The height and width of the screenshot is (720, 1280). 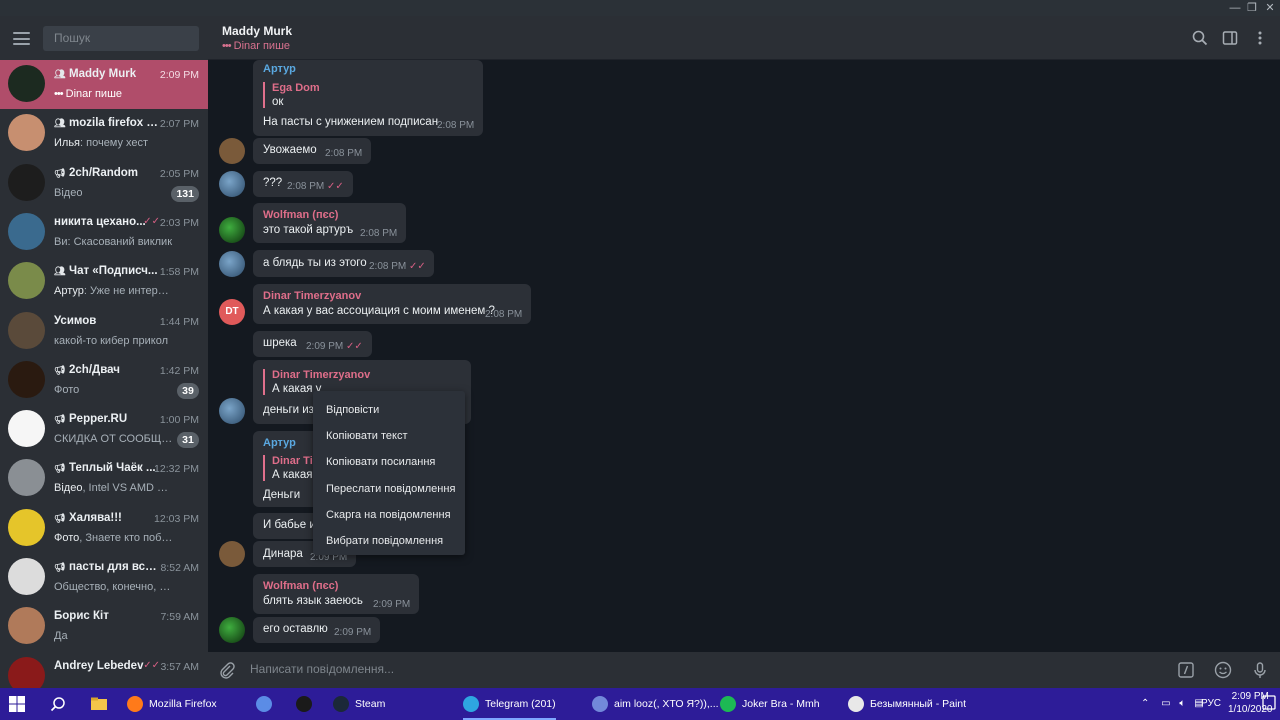 What do you see at coordinates (232, 312) in the screenshot?
I see `initials-avatar: DT` at bounding box center [232, 312].